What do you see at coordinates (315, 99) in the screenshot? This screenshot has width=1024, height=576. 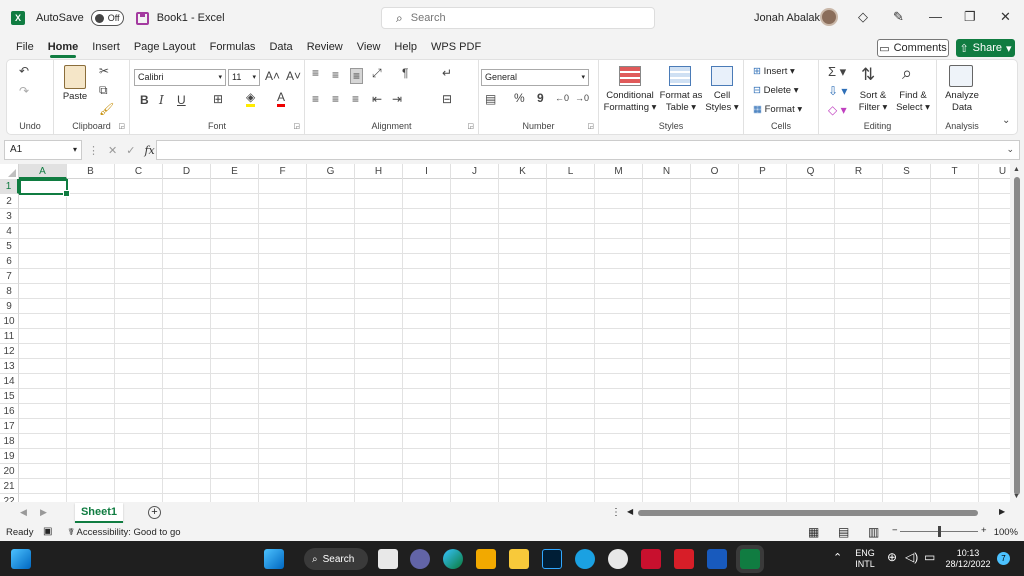 I see `align-left-icon: ≡` at bounding box center [315, 99].